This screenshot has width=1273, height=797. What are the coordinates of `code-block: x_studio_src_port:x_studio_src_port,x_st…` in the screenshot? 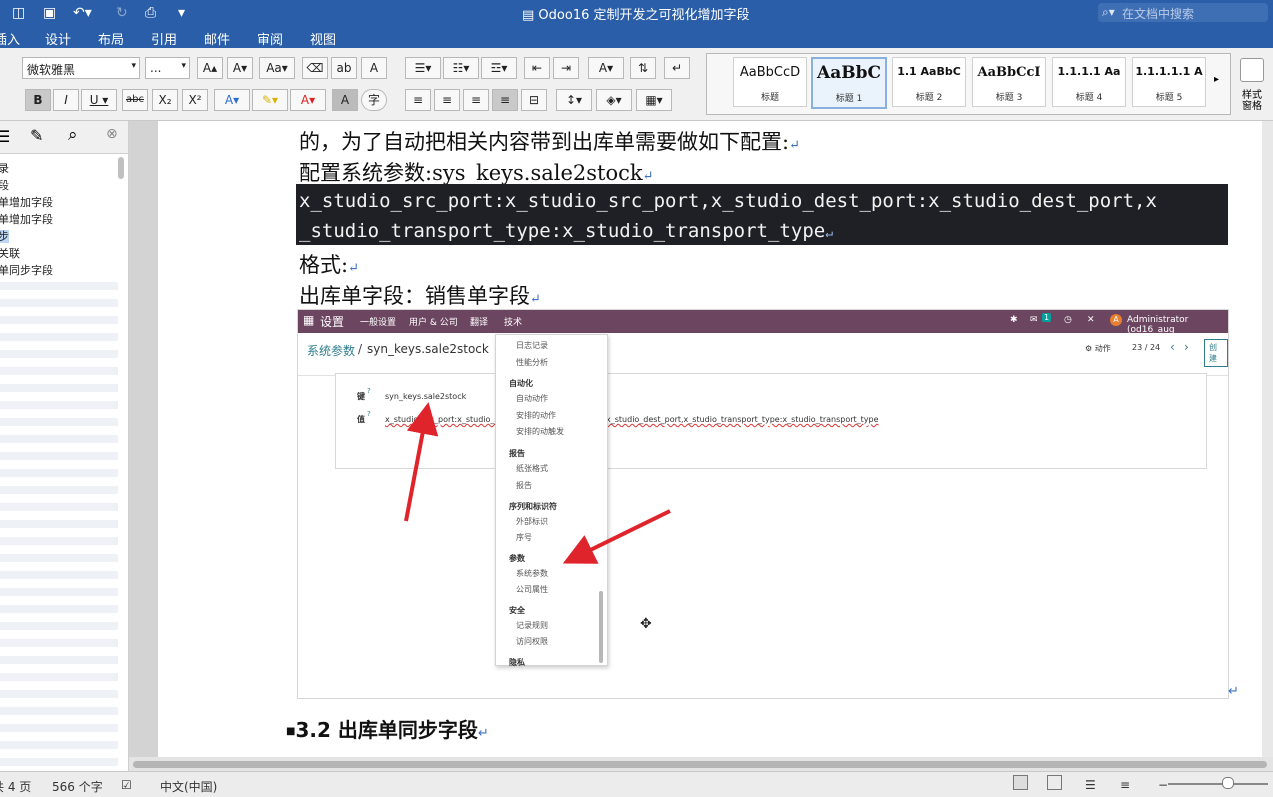 It's located at (762, 214).